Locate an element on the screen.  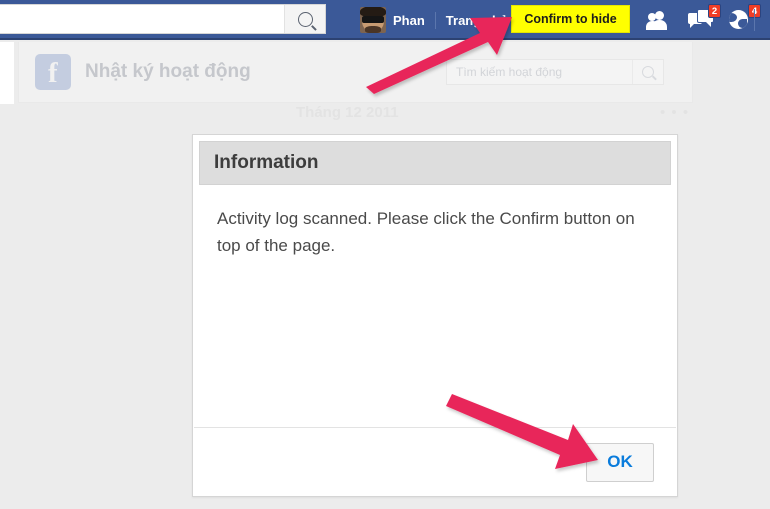
activity-search-input is located at coordinates (539, 72).